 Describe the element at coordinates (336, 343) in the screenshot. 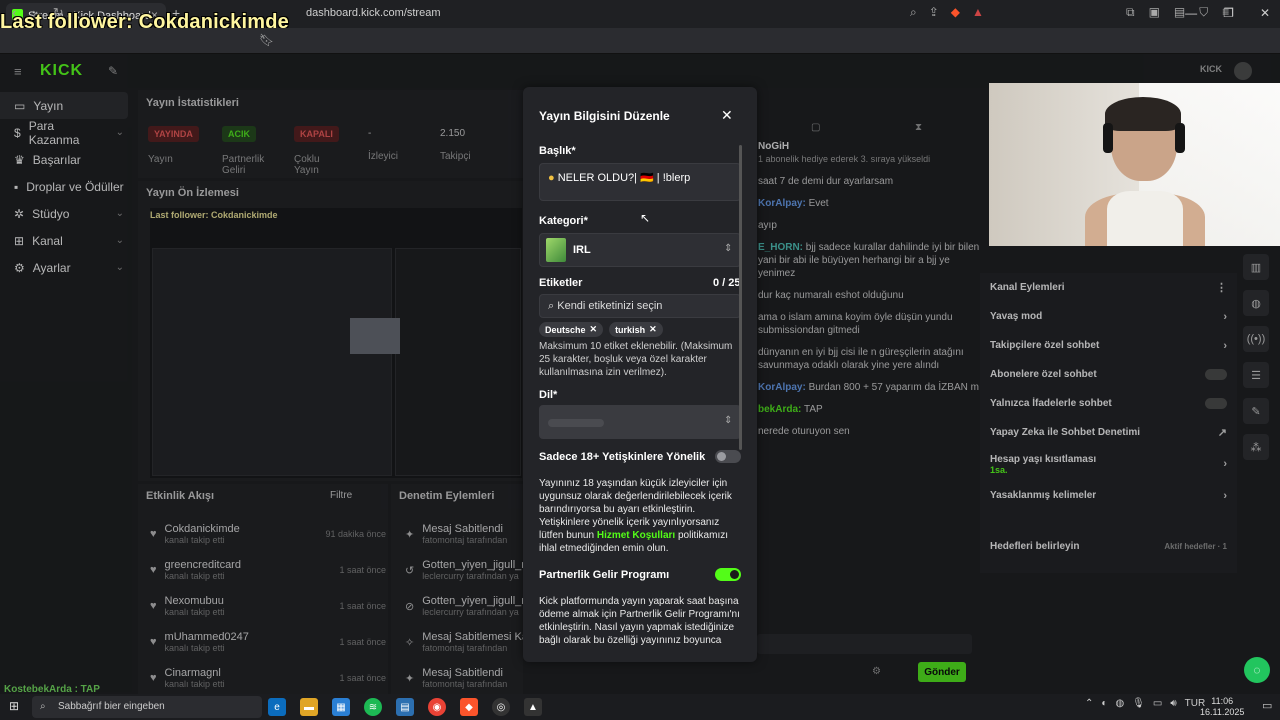

I see `preview-video: Last follower: Cokdanickimde` at that location.